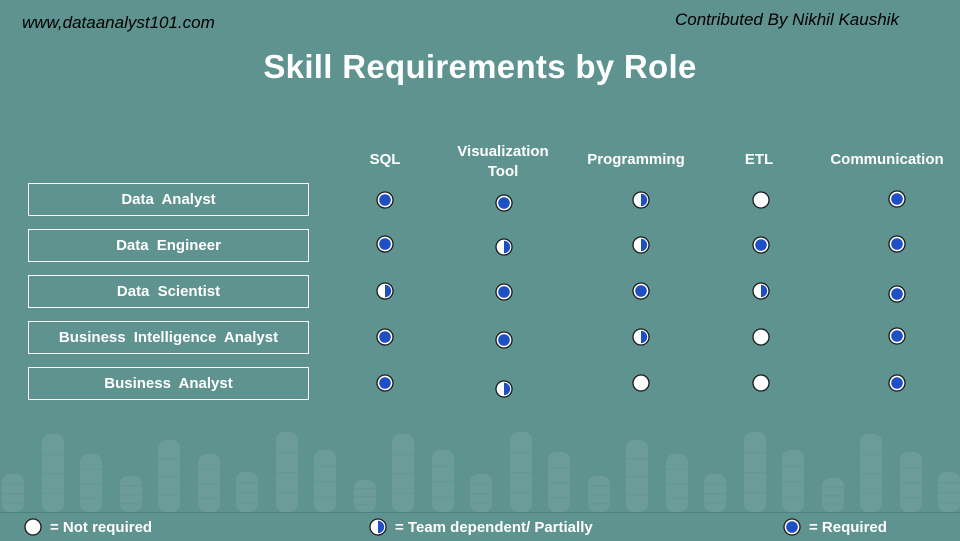 The width and height of the screenshot is (960, 541). I want to click on column-header-communication: Communication, so click(887, 159).